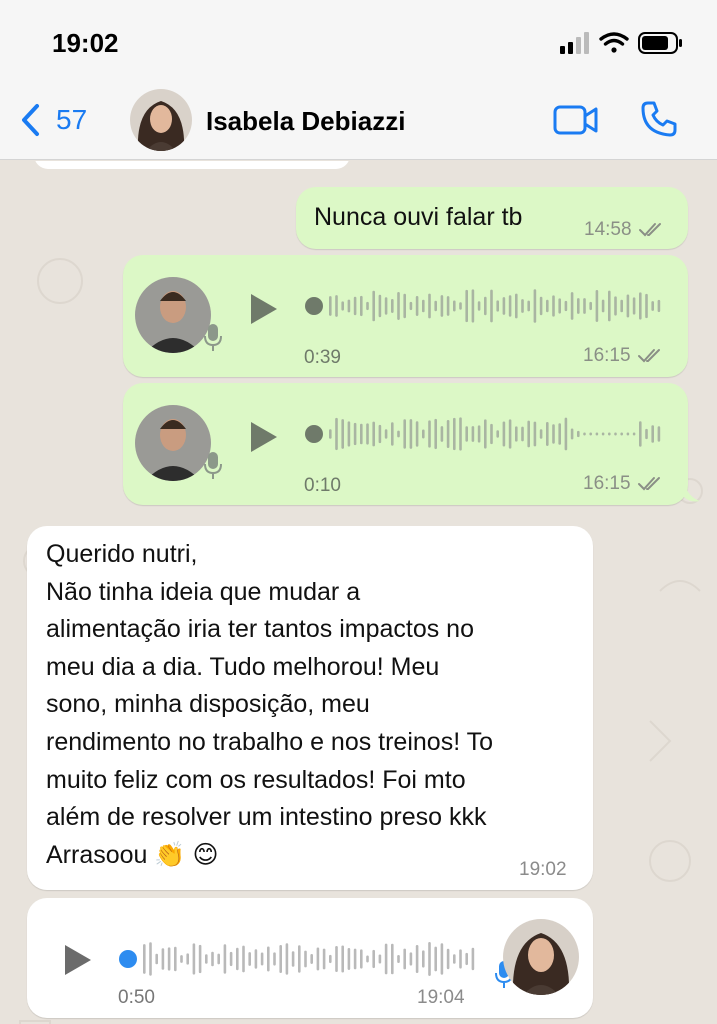 Image resolution: width=717 pixels, height=1024 pixels. I want to click on chat-header: 57 Isabela Debiazzi, so click(358, 120).